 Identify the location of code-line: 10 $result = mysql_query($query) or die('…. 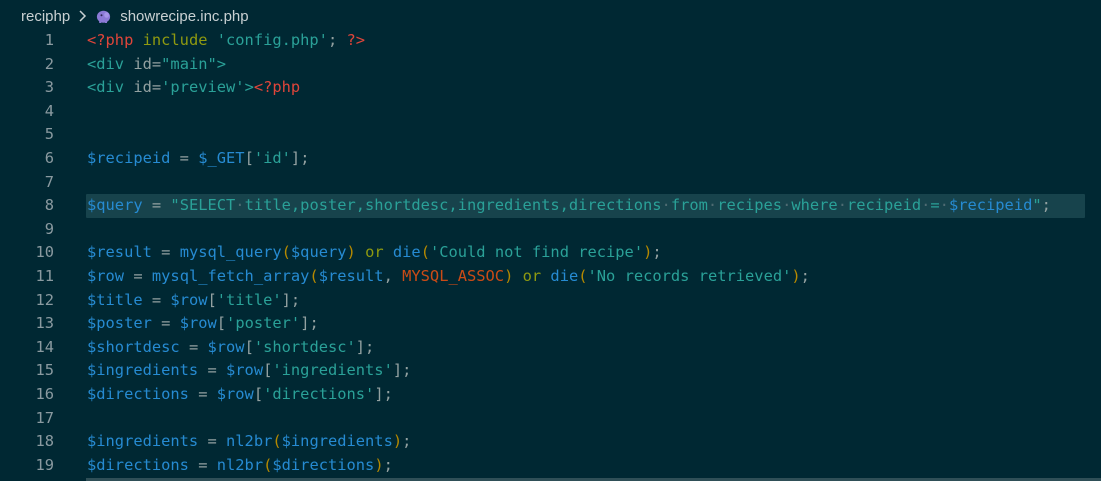
(550, 253).